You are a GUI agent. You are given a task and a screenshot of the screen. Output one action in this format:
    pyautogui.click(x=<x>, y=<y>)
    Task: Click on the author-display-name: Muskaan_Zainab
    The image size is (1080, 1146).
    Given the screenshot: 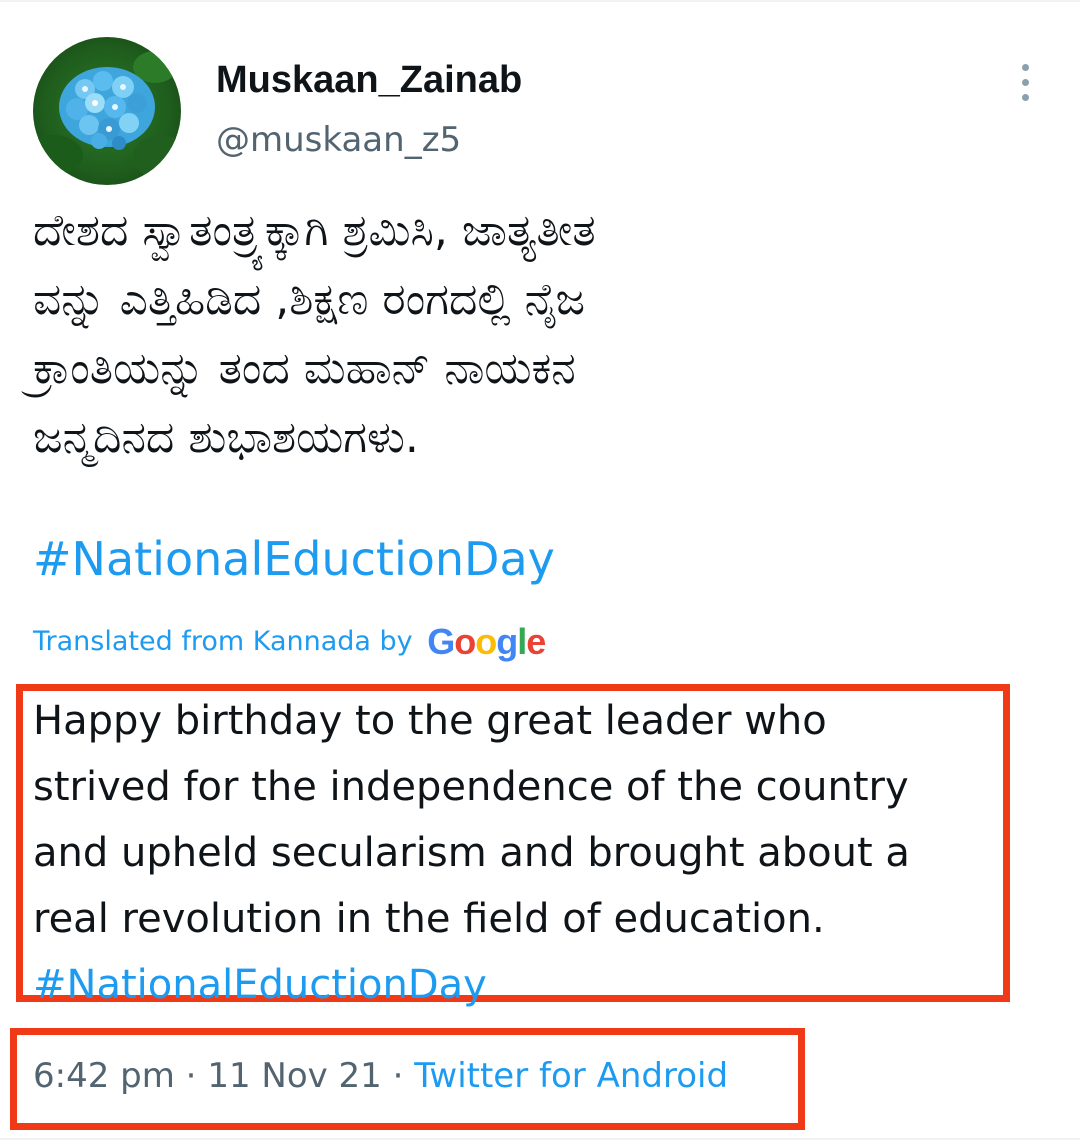 What is the action you would take?
    pyautogui.click(x=369, y=80)
    